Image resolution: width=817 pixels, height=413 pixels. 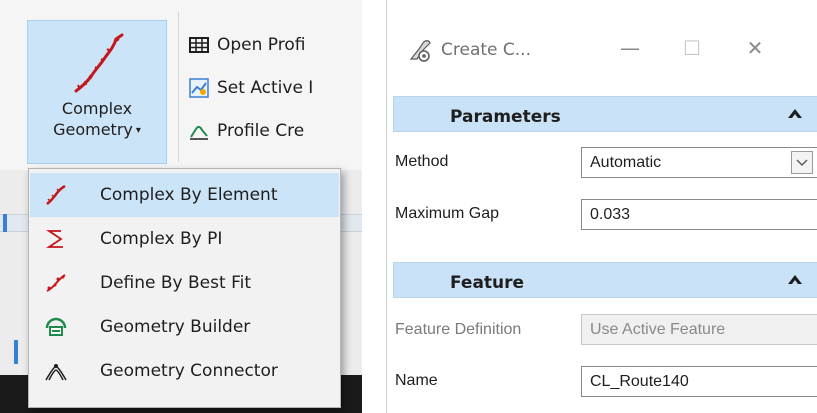 What do you see at coordinates (97, 108) in the screenshot?
I see `complex-geometry-label-line1: Complex` at bounding box center [97, 108].